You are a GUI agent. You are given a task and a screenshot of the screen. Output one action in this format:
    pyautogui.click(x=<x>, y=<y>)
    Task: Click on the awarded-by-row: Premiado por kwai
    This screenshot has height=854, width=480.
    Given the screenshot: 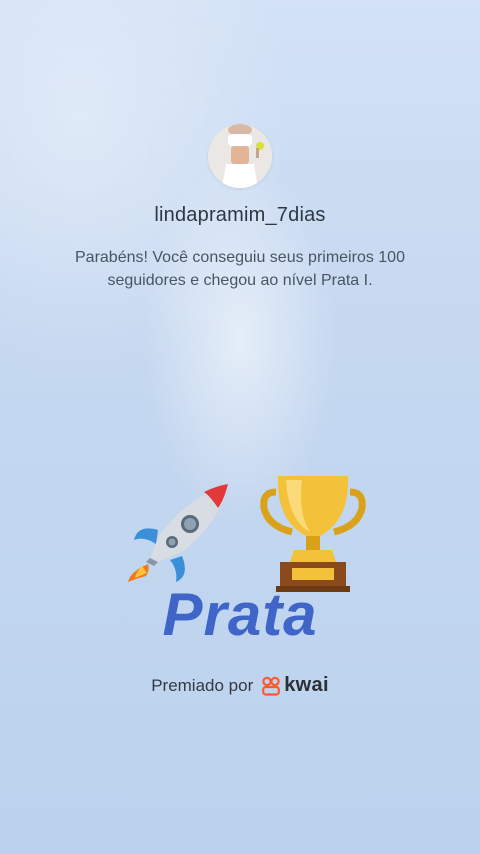 What is the action you would take?
    pyautogui.click(x=240, y=685)
    